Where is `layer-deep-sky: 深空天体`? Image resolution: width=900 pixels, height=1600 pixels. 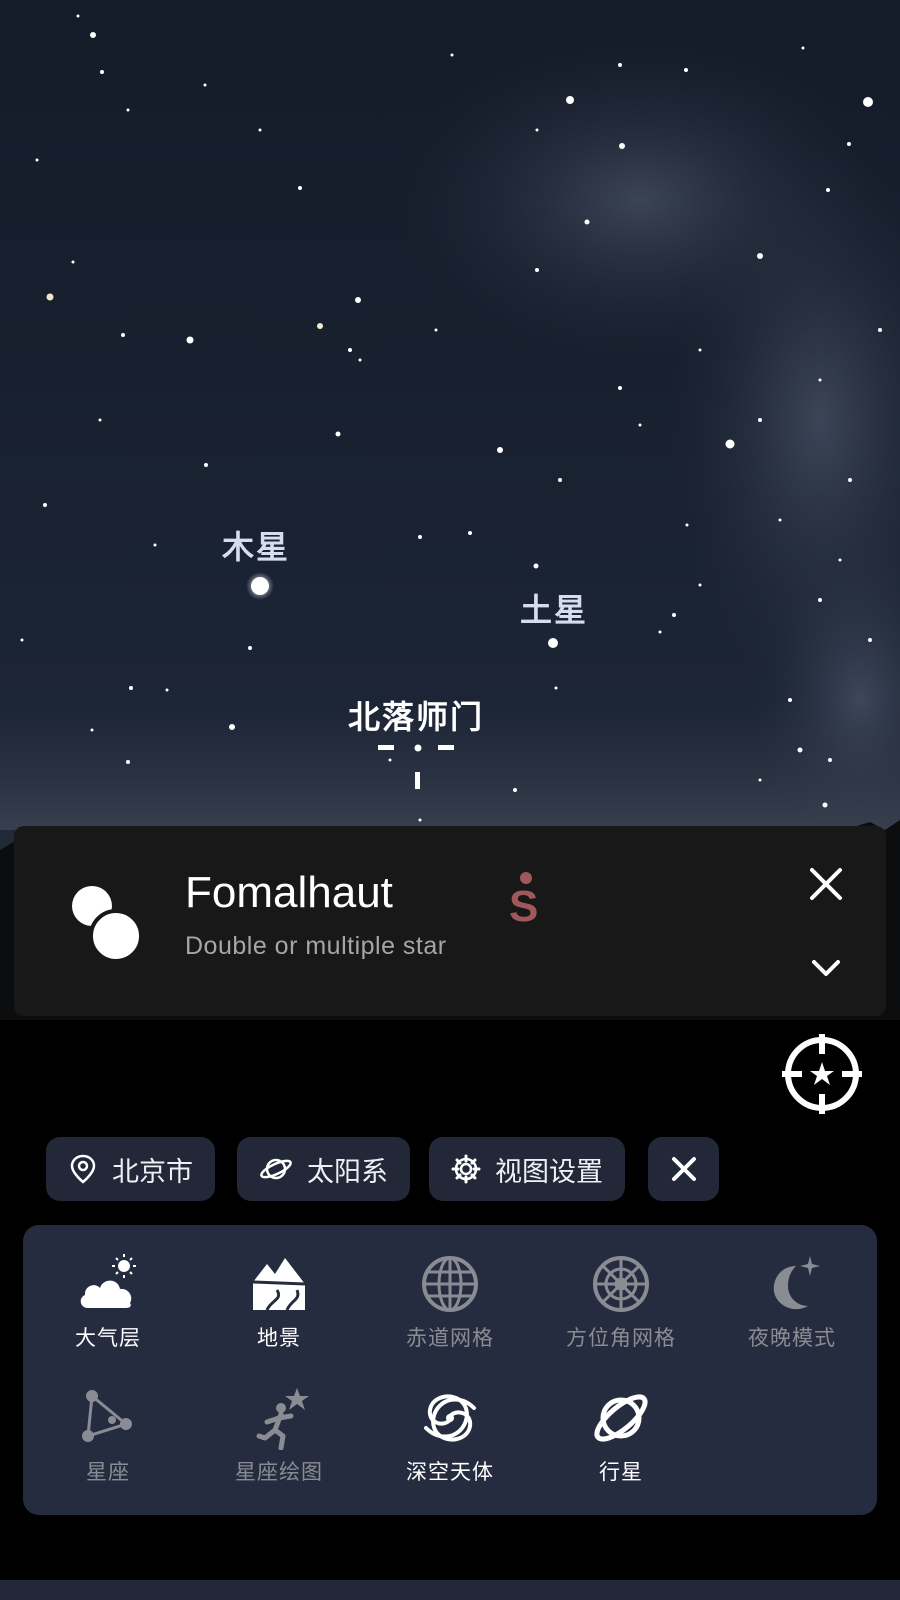 layer-deep-sky: 深空天体 is located at coordinates (450, 1436).